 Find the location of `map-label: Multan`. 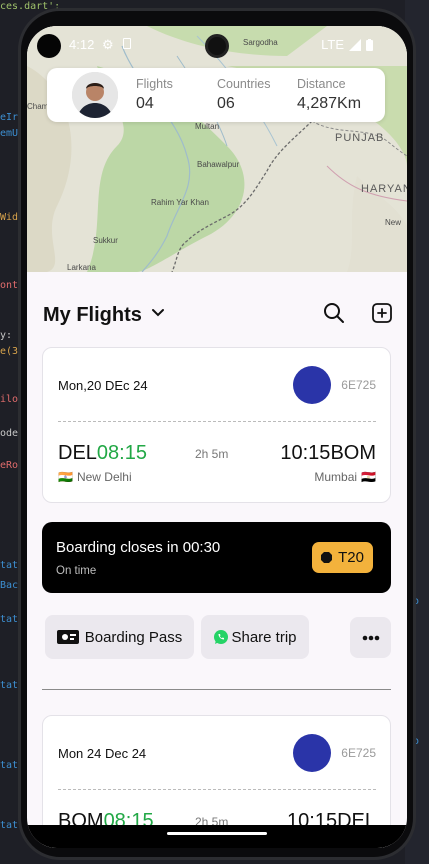

map-label: Multan is located at coordinates (207, 126).